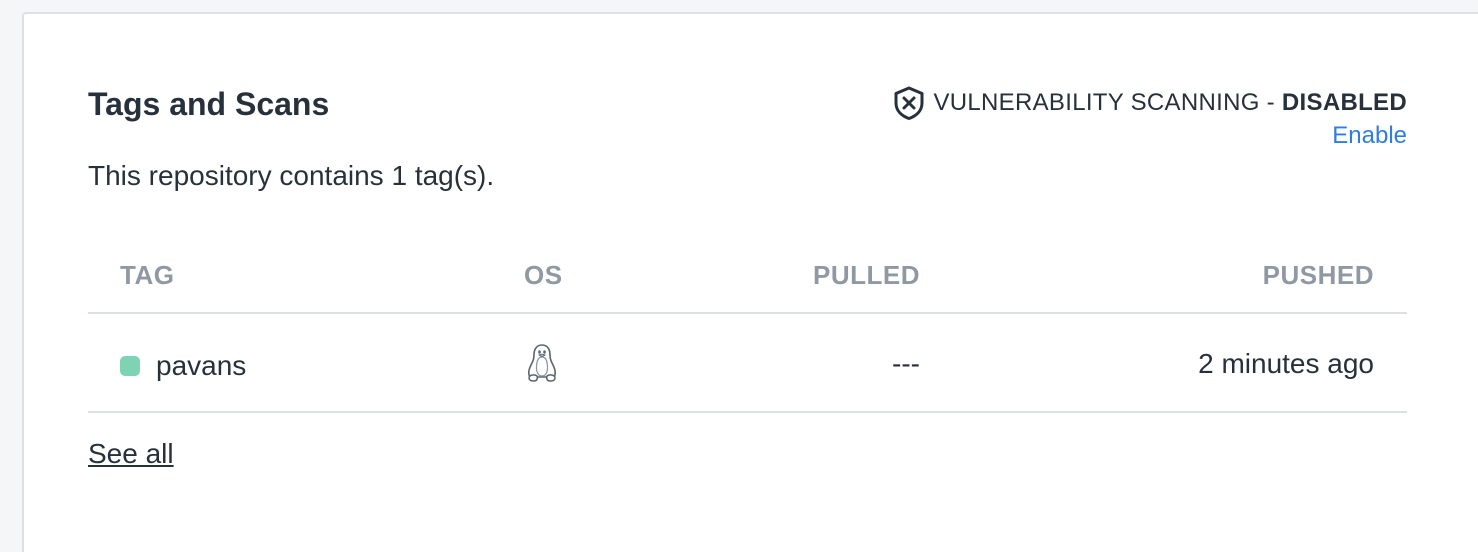 The image size is (1478, 552). I want to click on scanning-status-badge: DISABLED, so click(1344, 102).